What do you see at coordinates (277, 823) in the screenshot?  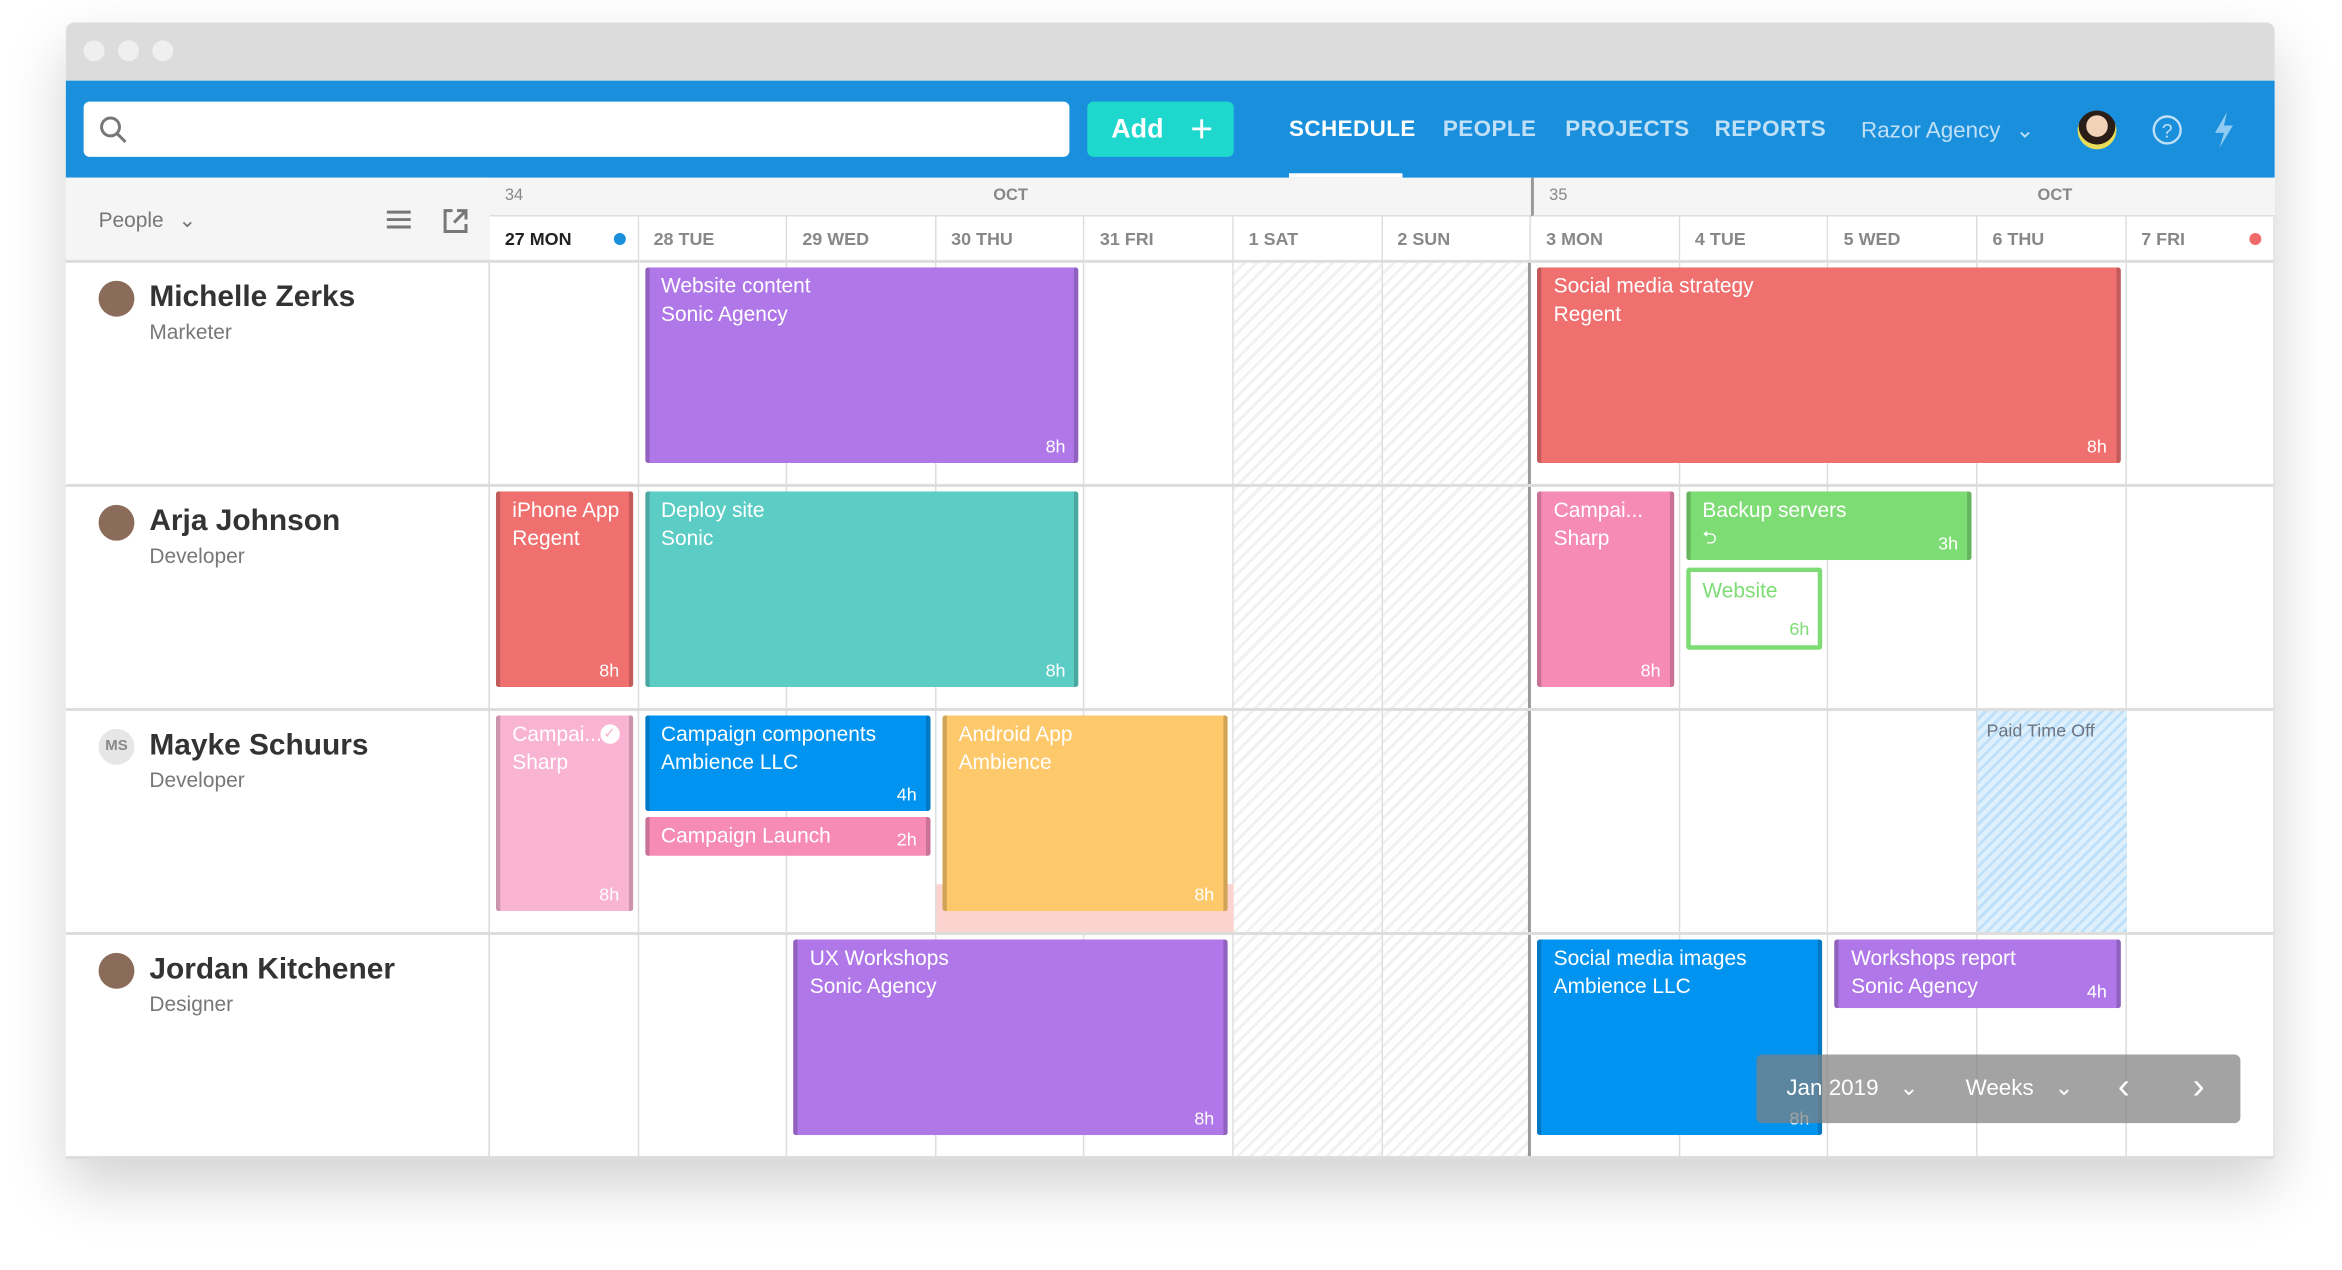 I see `person-row: MS Mayke Schuurs Developer` at bounding box center [277, 823].